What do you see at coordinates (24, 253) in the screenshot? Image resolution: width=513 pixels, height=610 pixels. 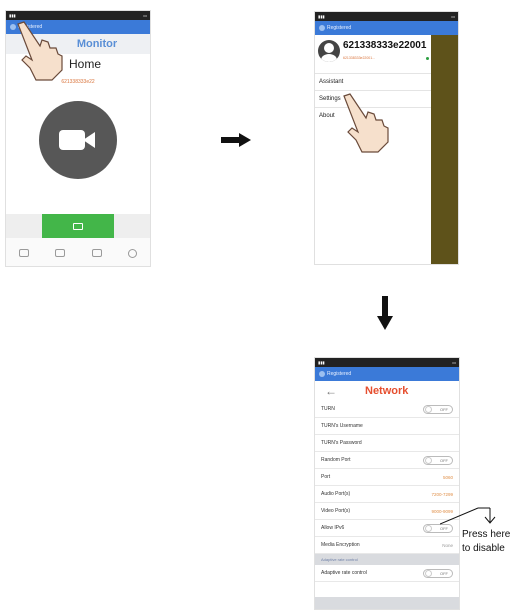 I see `megaphone-icon` at bounding box center [24, 253].